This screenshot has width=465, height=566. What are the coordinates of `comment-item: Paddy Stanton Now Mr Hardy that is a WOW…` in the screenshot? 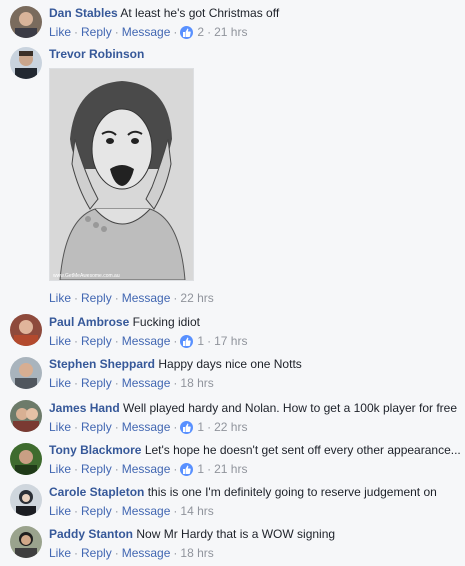 It's located at (232, 544).